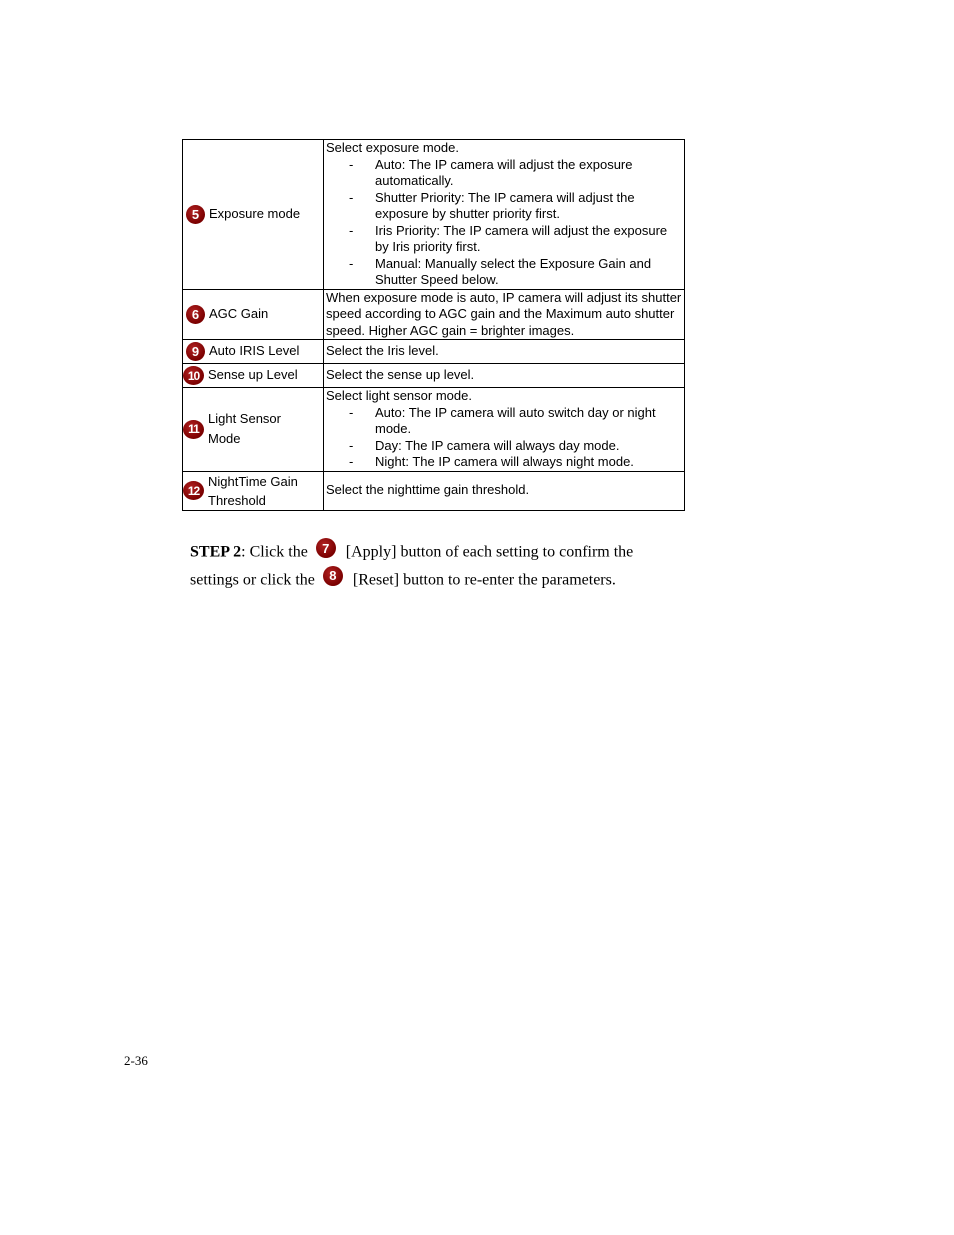  I want to click on number-badge-icon: 12, so click(193, 490).